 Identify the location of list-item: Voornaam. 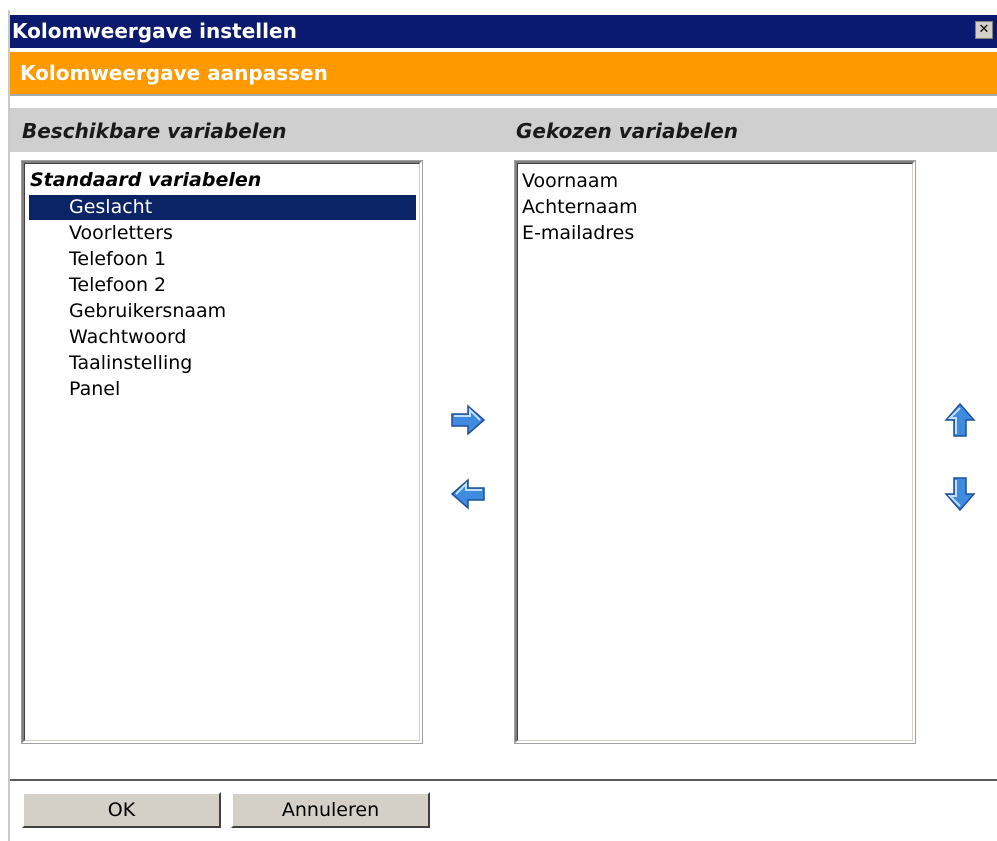
(570, 181).